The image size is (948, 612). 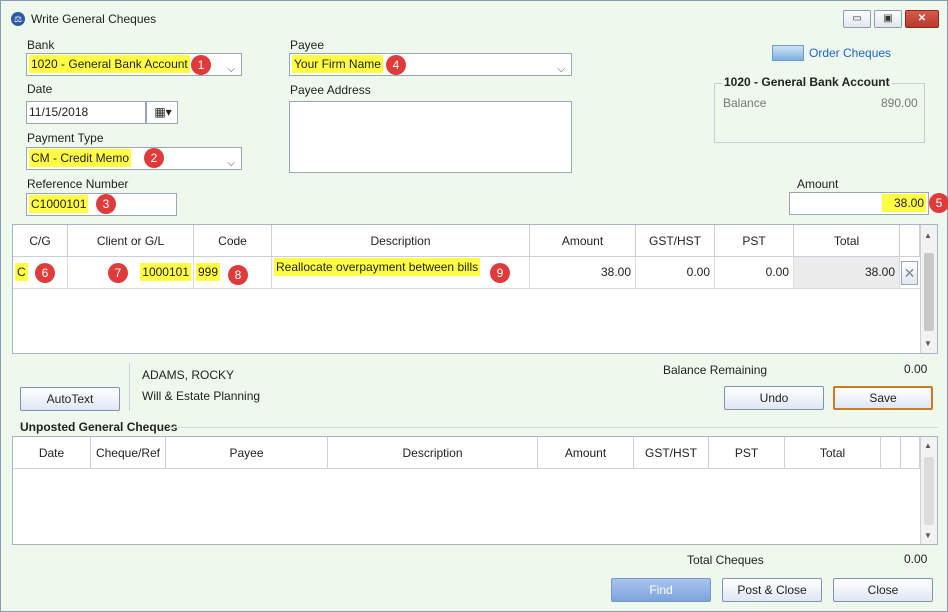 I want to click on reference-number-value: C1000101, so click(x=59, y=204).